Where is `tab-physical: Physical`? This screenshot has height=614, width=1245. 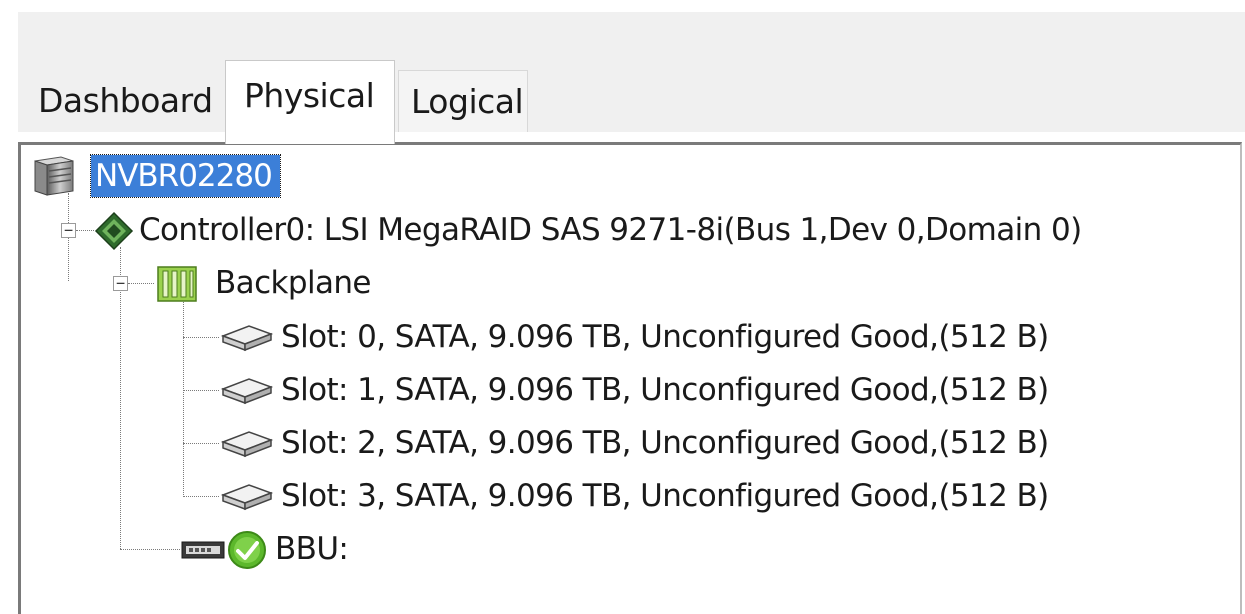 tab-physical: Physical is located at coordinates (310, 102).